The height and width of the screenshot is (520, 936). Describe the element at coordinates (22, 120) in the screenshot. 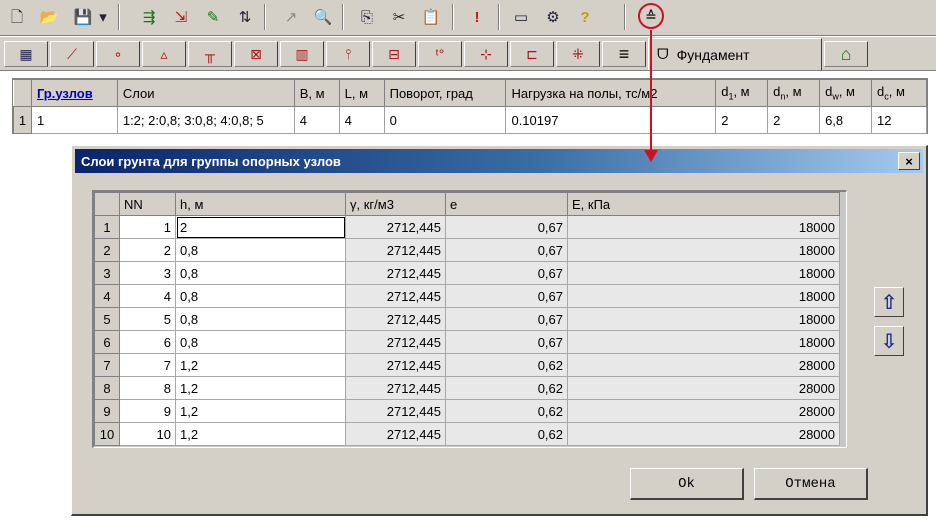

I see `row-header: 1` at that location.